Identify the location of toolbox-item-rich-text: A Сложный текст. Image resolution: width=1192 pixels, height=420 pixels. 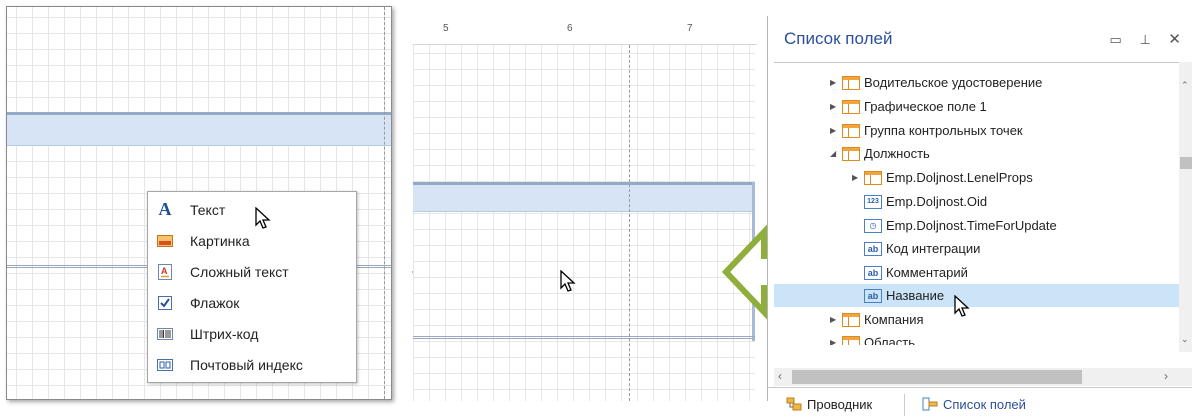
(252, 271).